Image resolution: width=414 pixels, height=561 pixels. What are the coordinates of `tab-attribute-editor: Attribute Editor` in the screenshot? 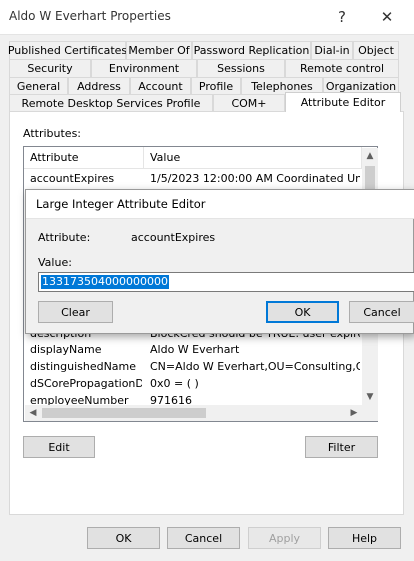 It's located at (343, 102).